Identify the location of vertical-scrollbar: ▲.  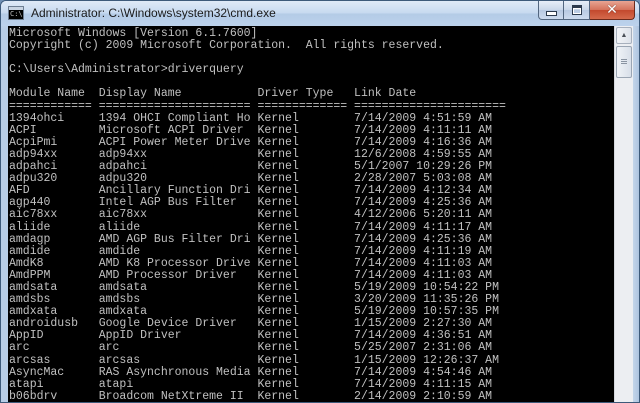
(623, 214).